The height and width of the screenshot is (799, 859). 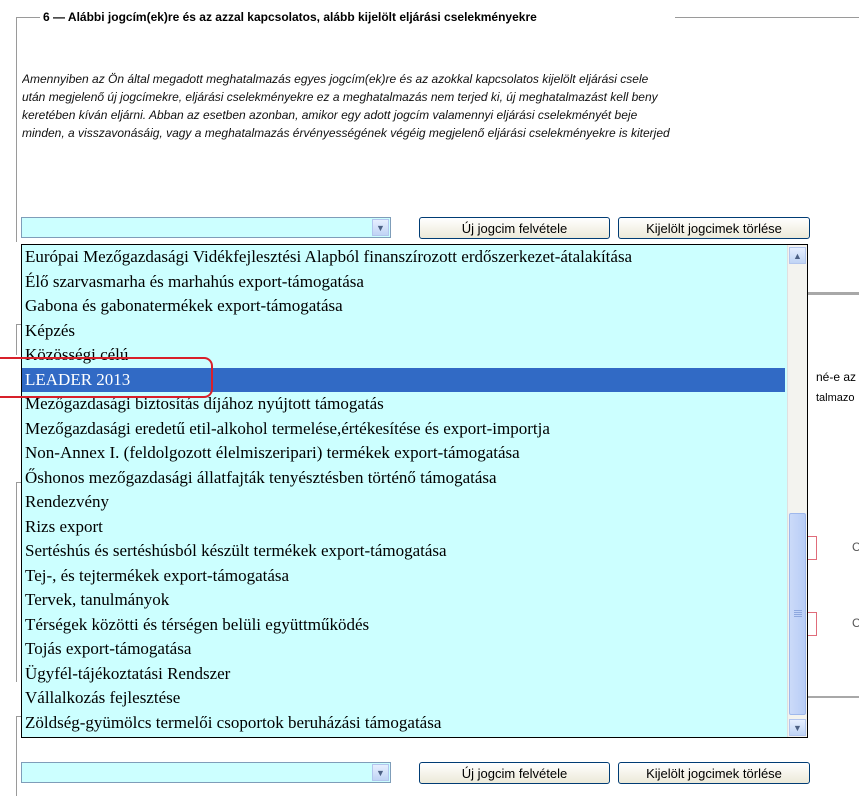 What do you see at coordinates (403, 674) in the screenshot?
I see `dropdown-option: Ügyfél-tájékoztatási Rendszer` at bounding box center [403, 674].